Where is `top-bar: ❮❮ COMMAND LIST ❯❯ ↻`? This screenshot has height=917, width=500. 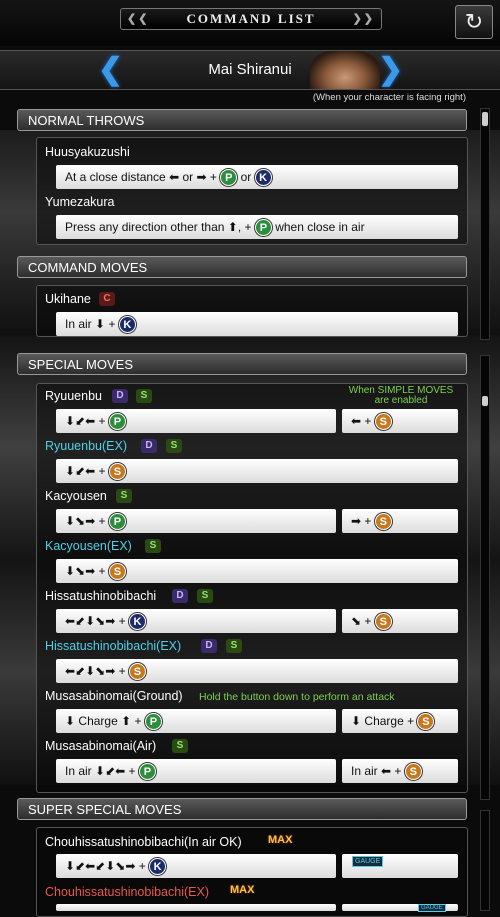
top-bar: ❮❮ COMMAND LIST ❯❯ ↻ is located at coordinates (250, 23).